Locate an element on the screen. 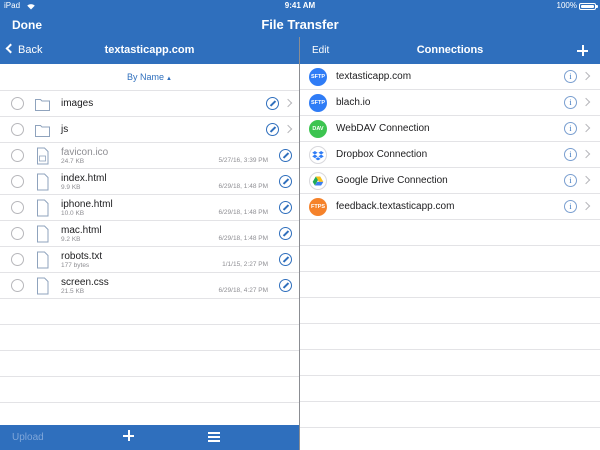  sort-selector: By Name ▲ is located at coordinates (149, 77).